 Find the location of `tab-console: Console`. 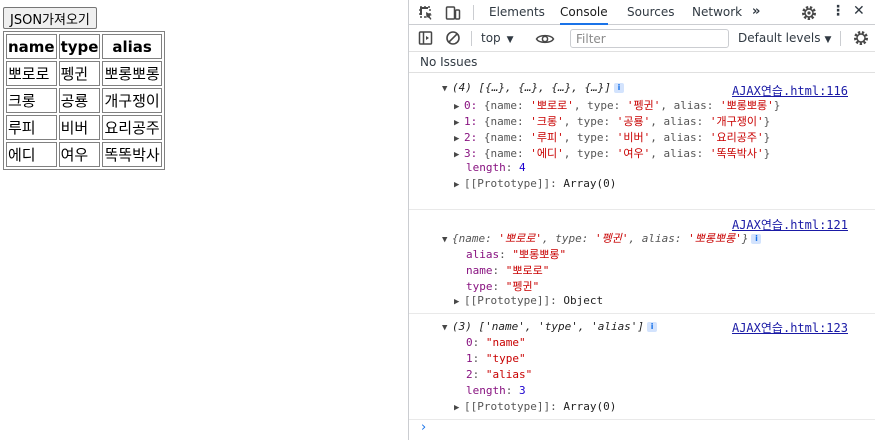

tab-console: Console is located at coordinates (584, 12).